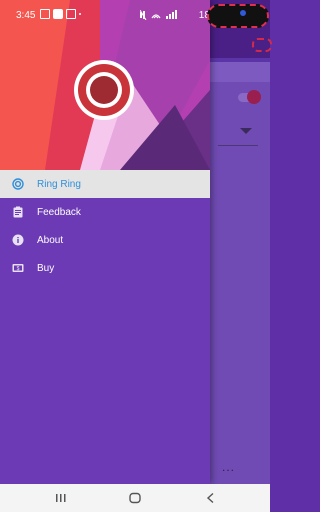 This screenshot has height=512, width=320. Describe the element at coordinates (45, 14) in the screenshot. I see `image-notification-icon` at that location.